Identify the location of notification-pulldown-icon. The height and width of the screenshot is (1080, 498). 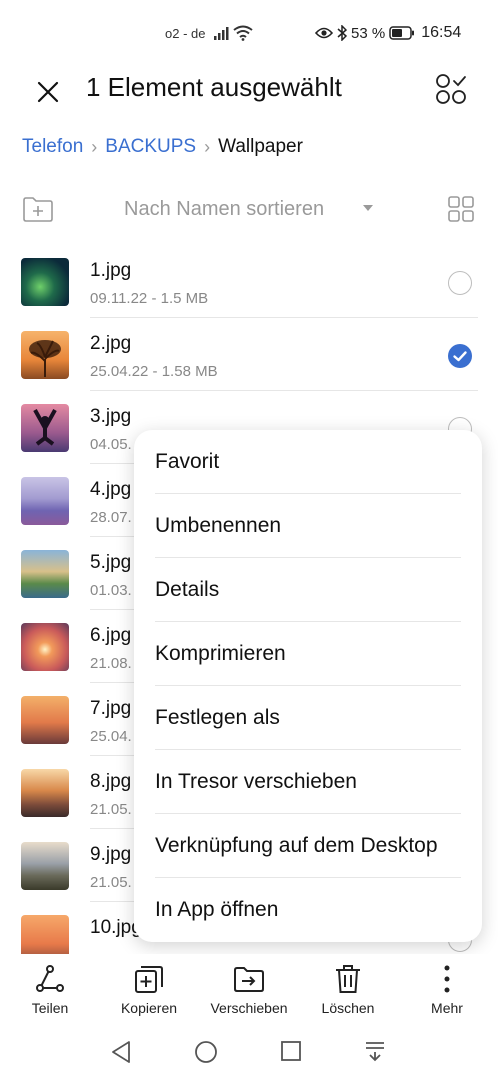
(375, 1051).